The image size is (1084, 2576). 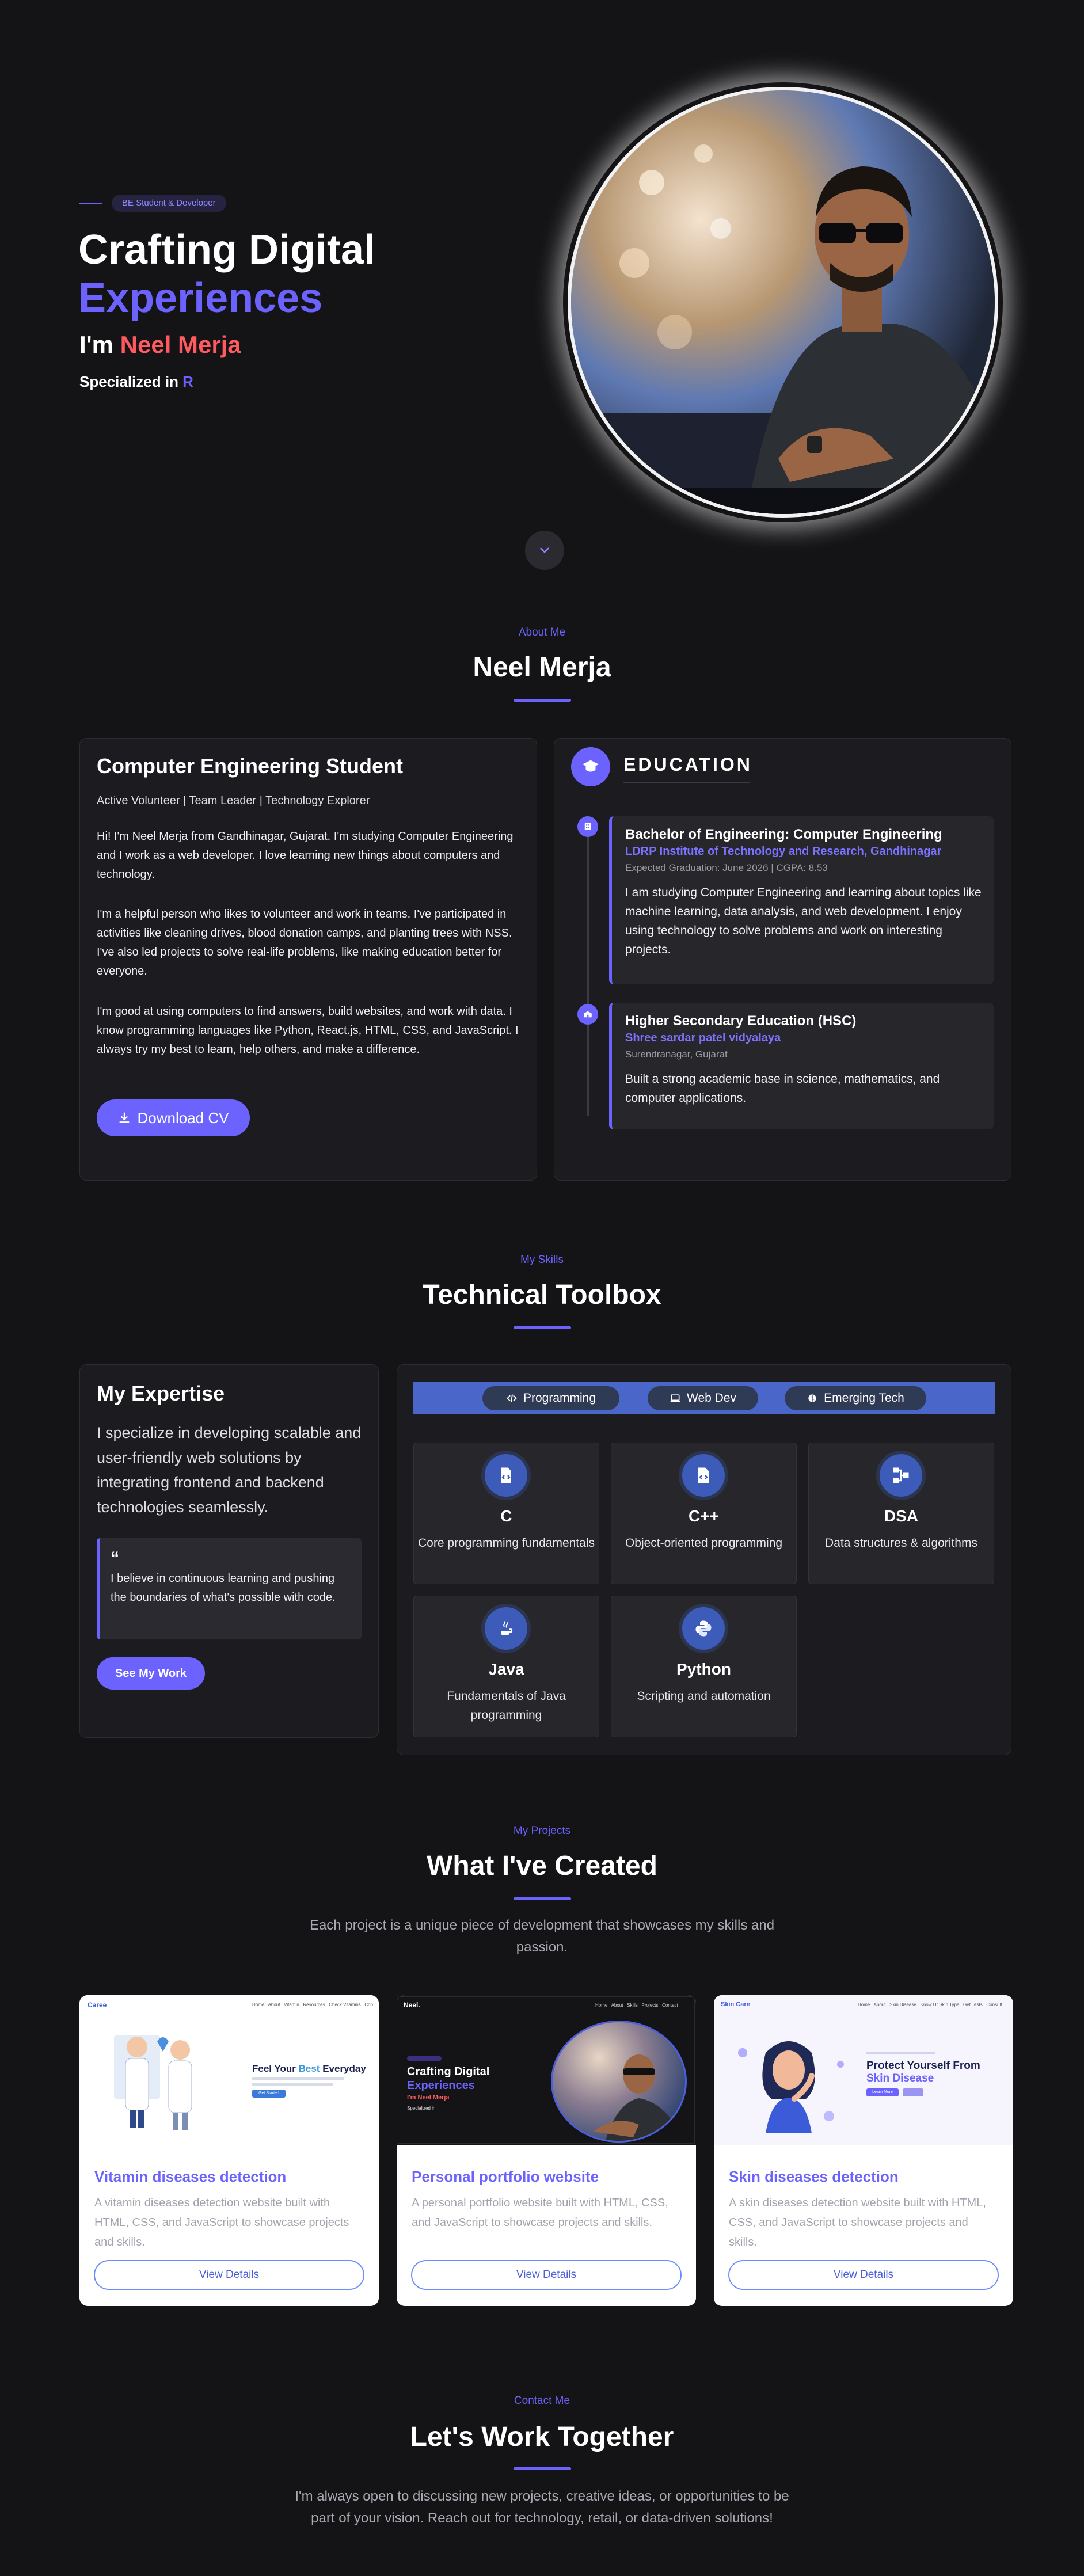 What do you see at coordinates (507, 1543) in the screenshot?
I see `skill-description: Core programming fundamentals` at bounding box center [507, 1543].